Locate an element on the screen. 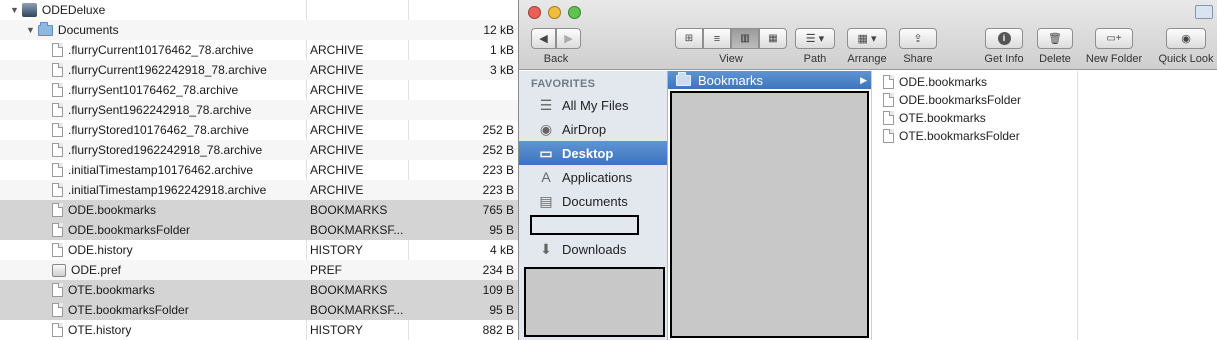 The image size is (1217, 340). path-button: ☰ ▾ is located at coordinates (815, 38).